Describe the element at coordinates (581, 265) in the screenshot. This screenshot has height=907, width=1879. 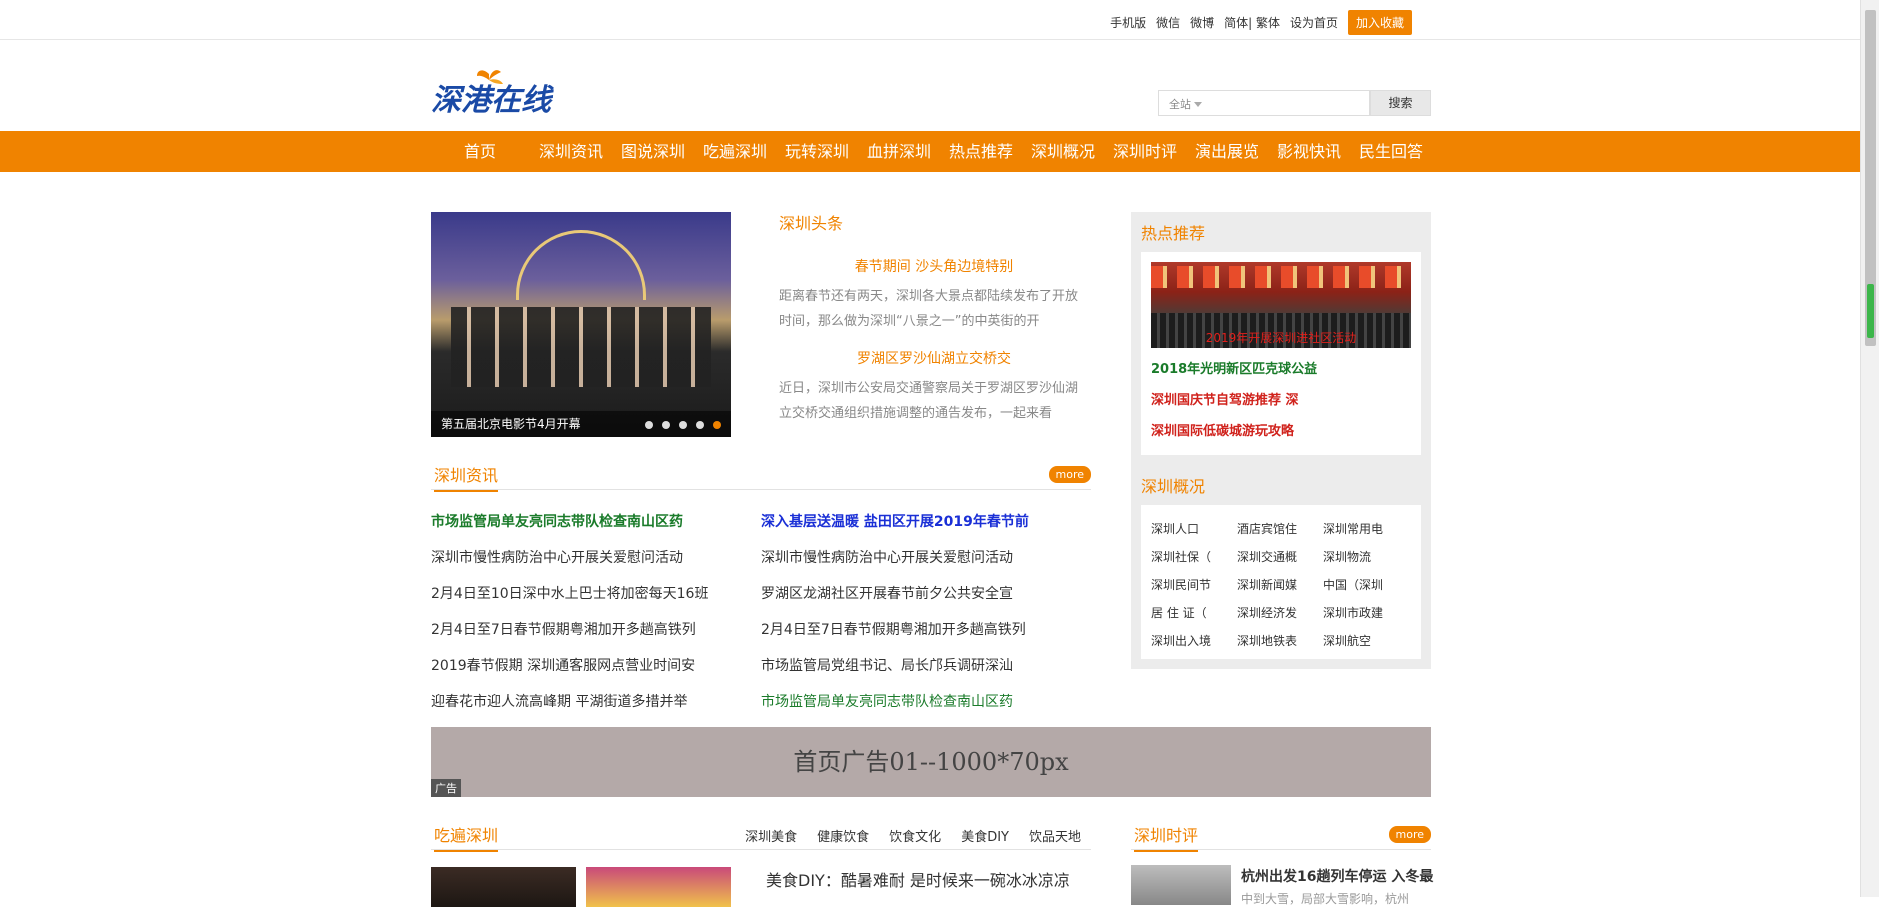
I see `stage-arch` at that location.